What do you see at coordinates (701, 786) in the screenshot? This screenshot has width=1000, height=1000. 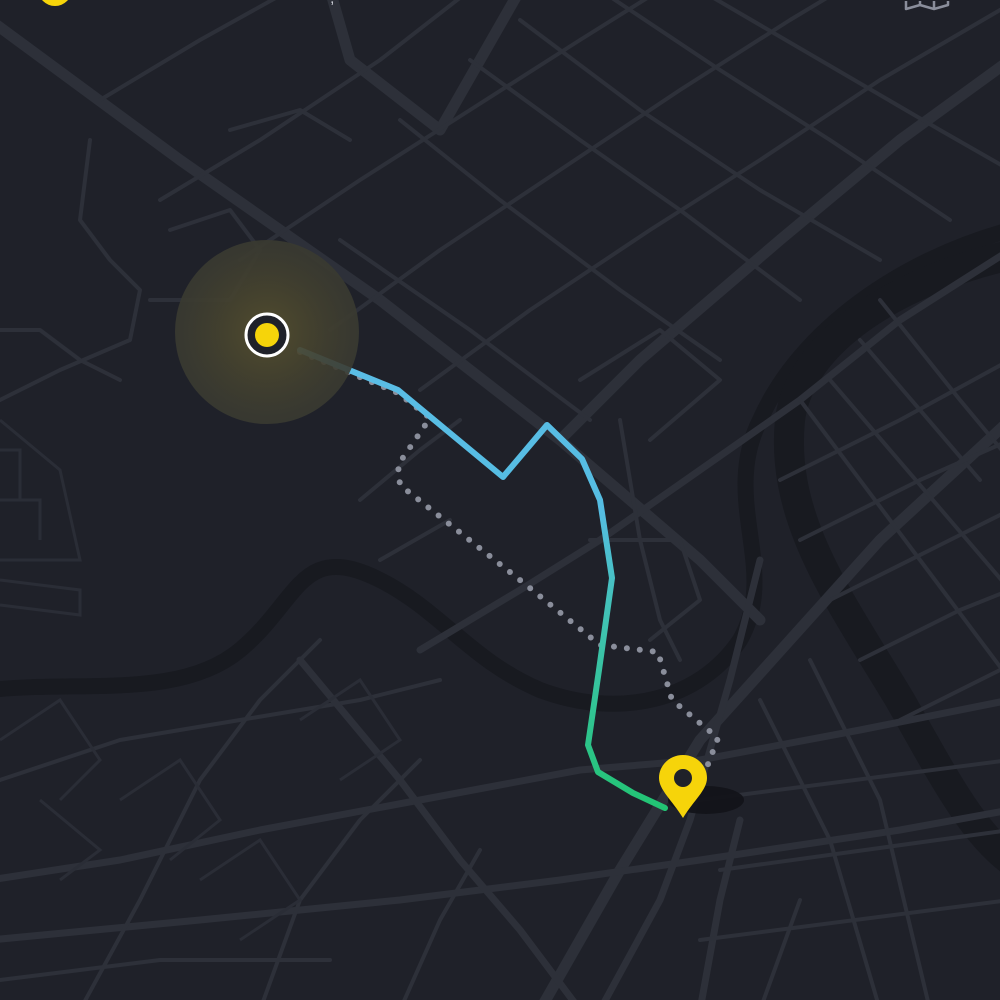 I see `destination-marker` at bounding box center [701, 786].